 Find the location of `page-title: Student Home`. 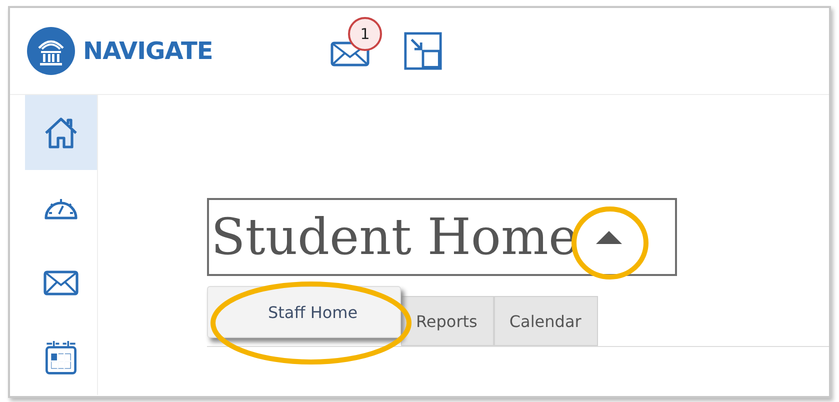

page-title: Student Home is located at coordinates (394, 237).